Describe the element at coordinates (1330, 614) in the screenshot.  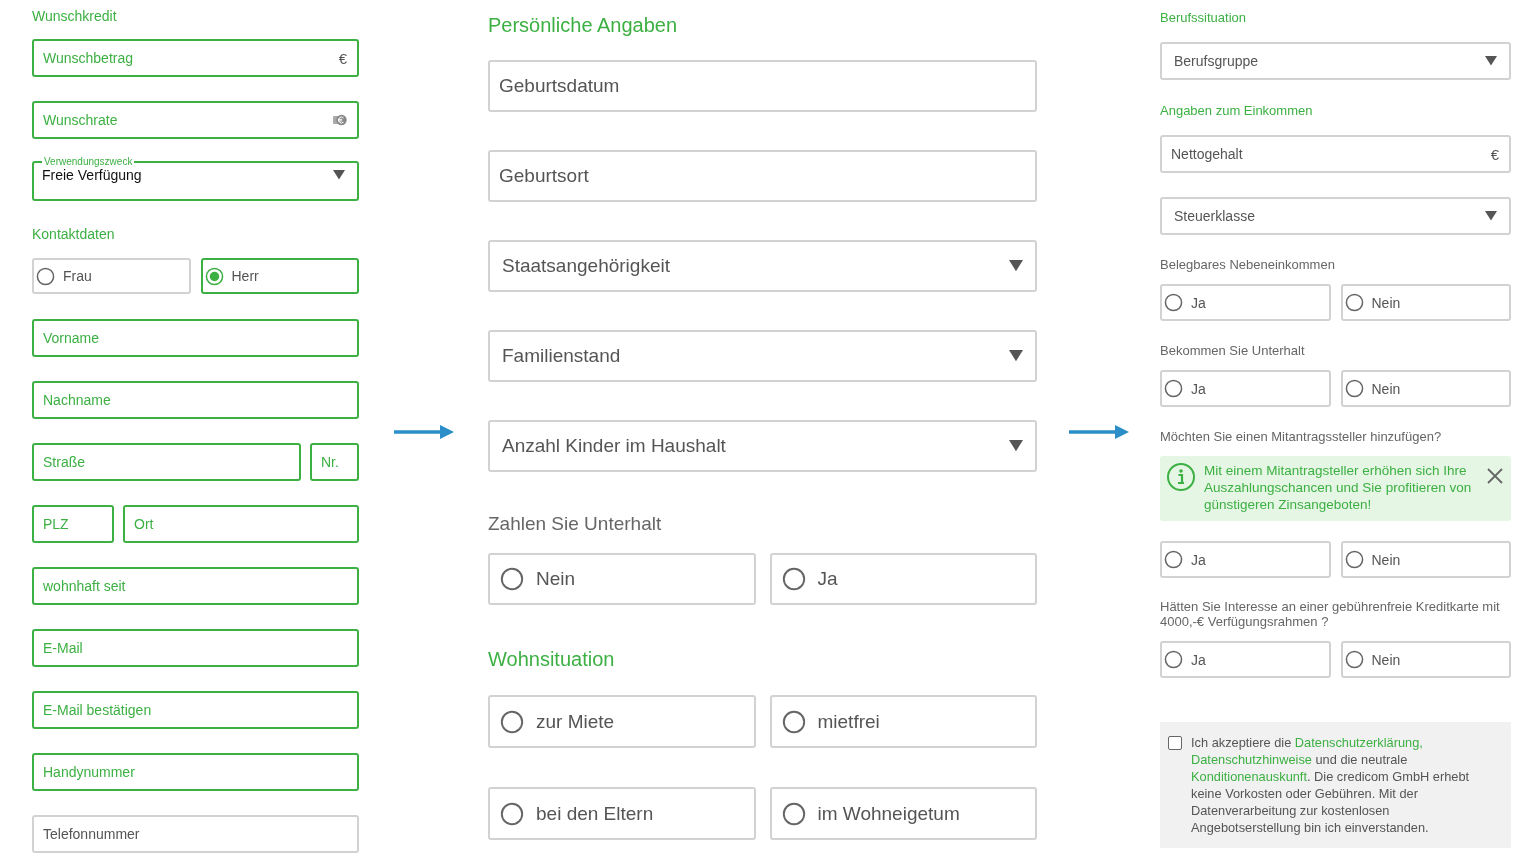
I see `question-label: Hätten Sie Interesse an einer gebührenfreie Kreditkarte mit 4000,-€ Verfügungsrahmen ?` at that location.